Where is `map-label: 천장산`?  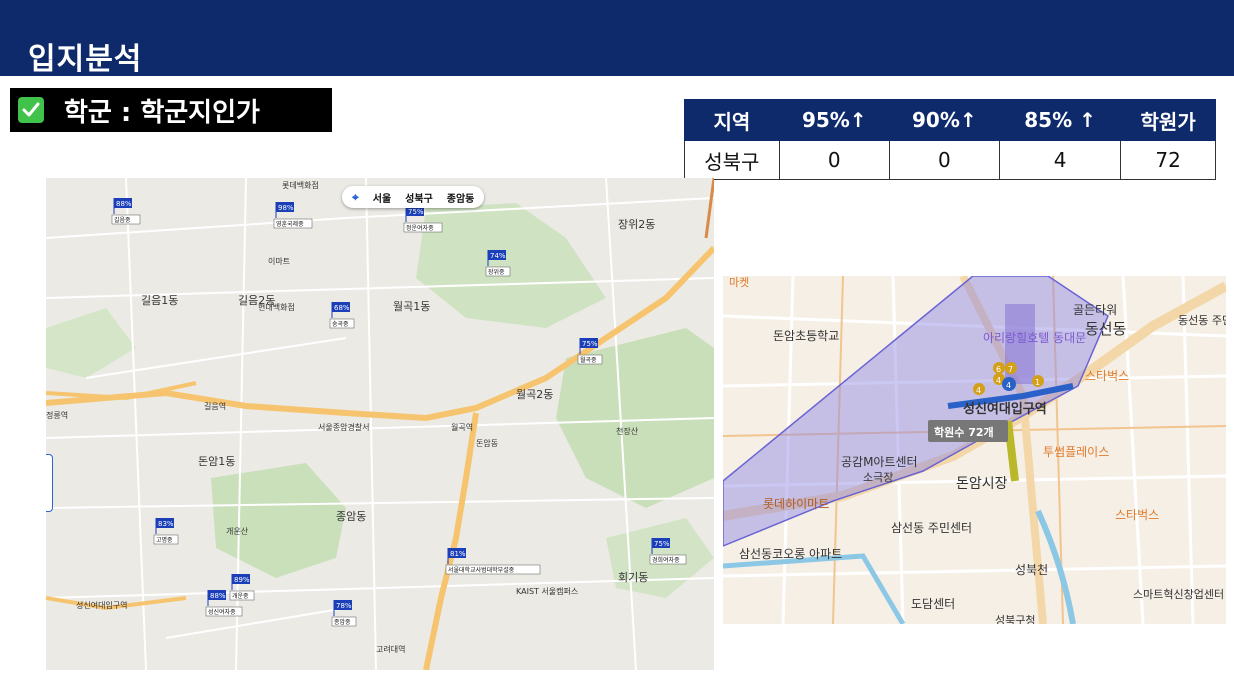 map-label: 천장산 is located at coordinates (627, 431).